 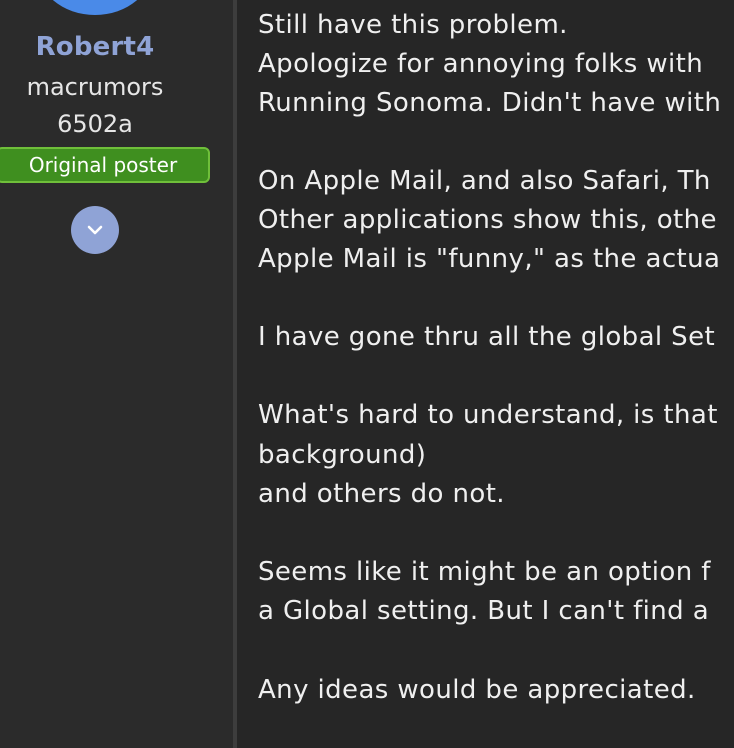 I want to click on author-username: Robert4, so click(x=95, y=47).